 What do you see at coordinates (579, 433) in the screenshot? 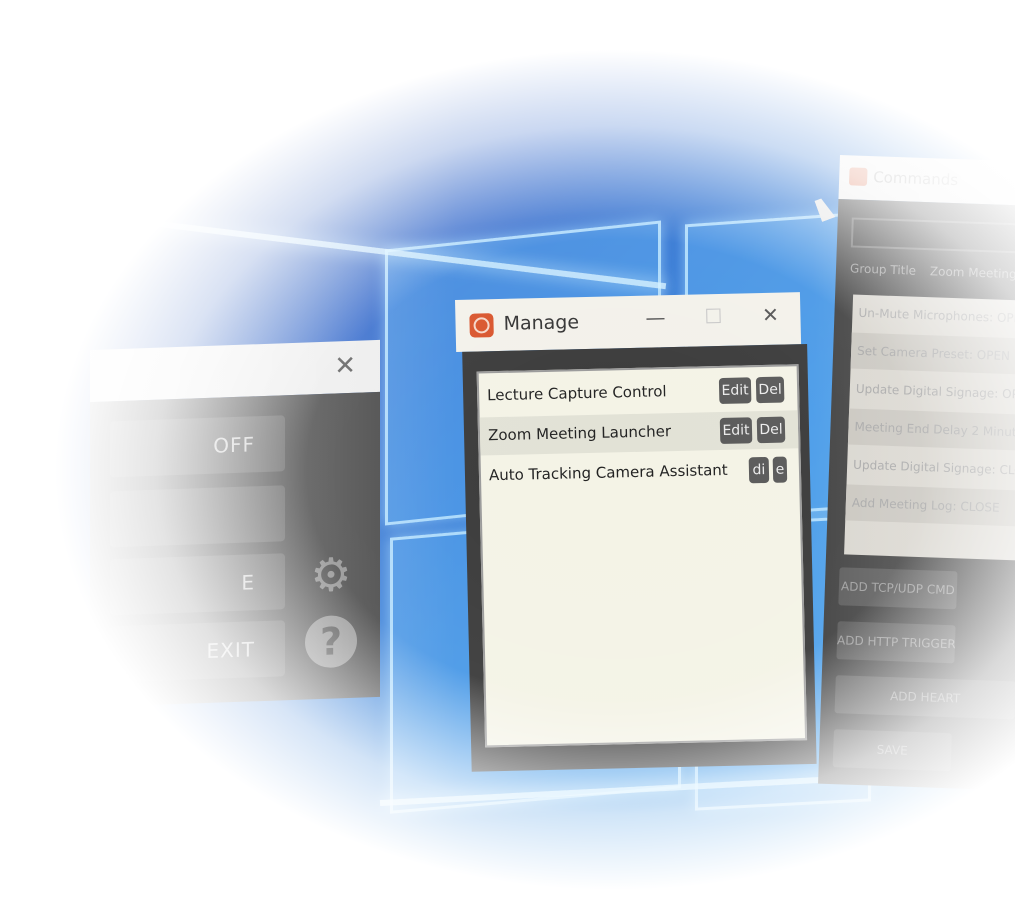
I see `list-item-label: Zoom Meeting Launcher` at bounding box center [579, 433].